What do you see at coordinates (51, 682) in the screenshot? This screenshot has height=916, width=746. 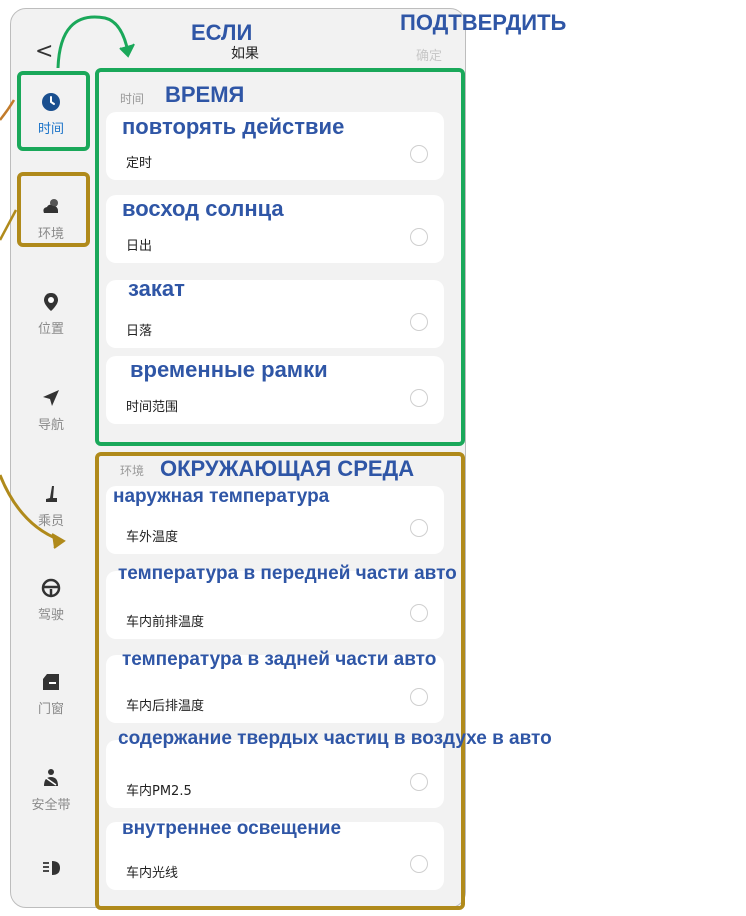 I see `door-window-icon` at bounding box center [51, 682].